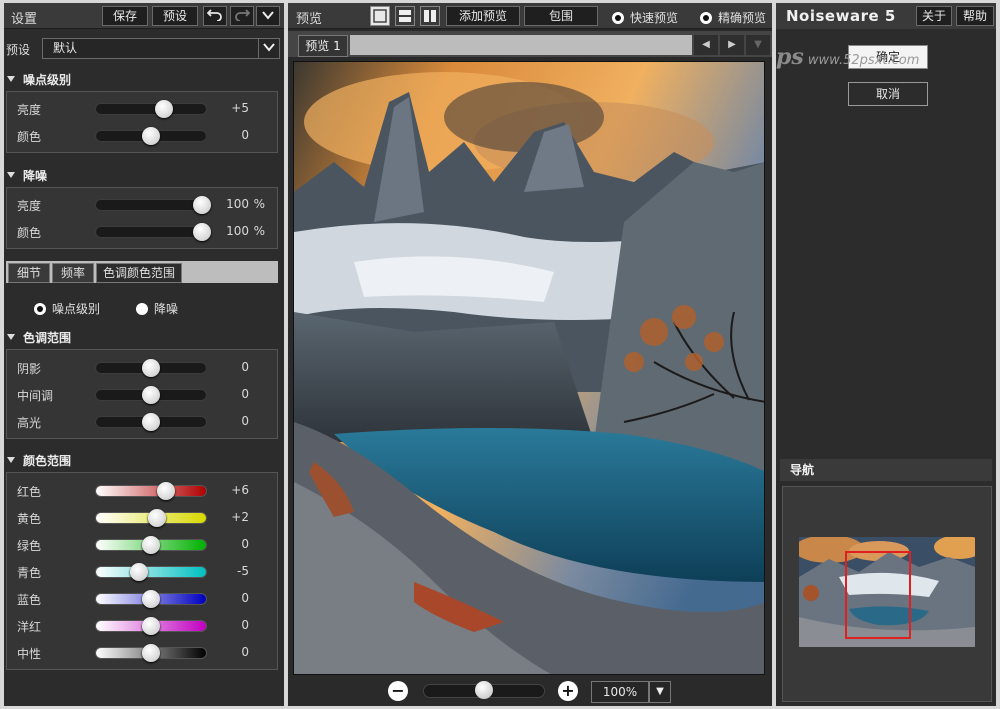 This screenshot has height=709, width=1000. Describe the element at coordinates (268, 16) in the screenshot. I see `more-menu-button` at that location.